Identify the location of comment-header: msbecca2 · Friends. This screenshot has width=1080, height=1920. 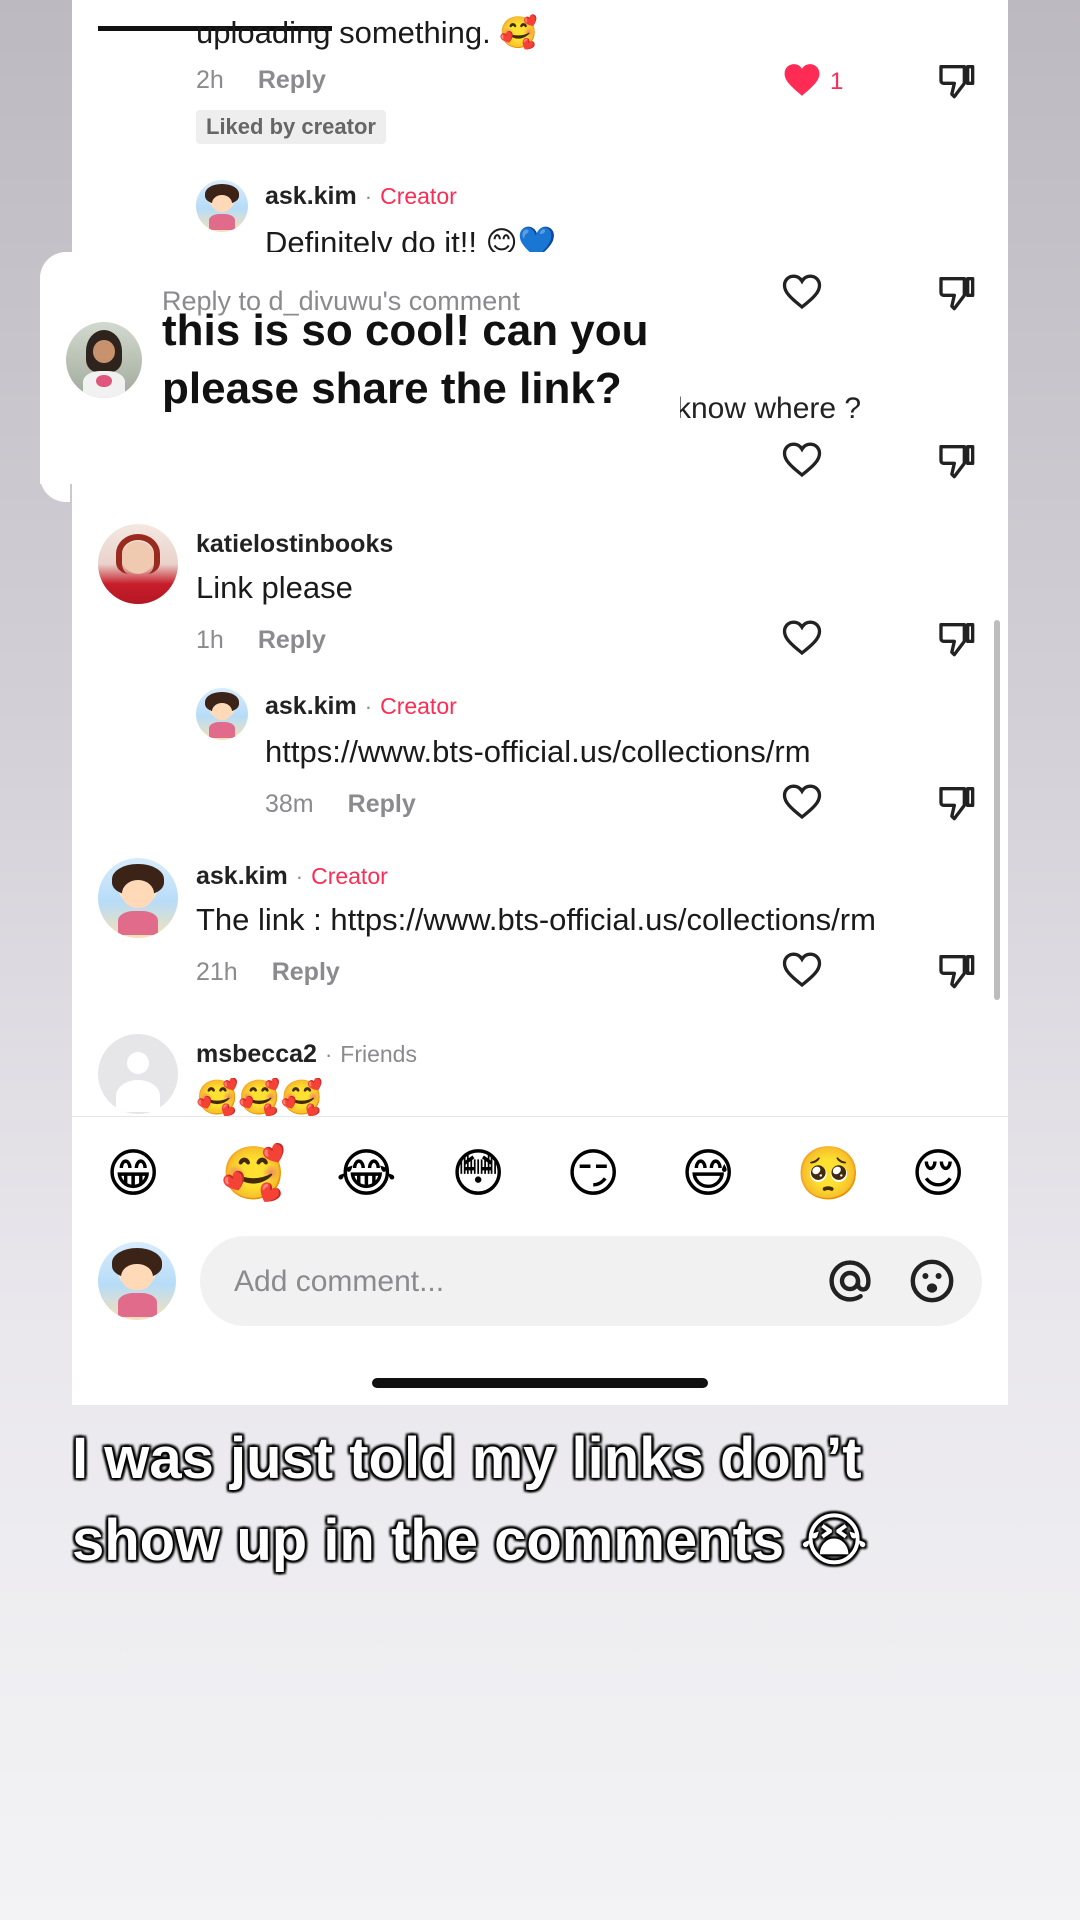
(306, 1054).